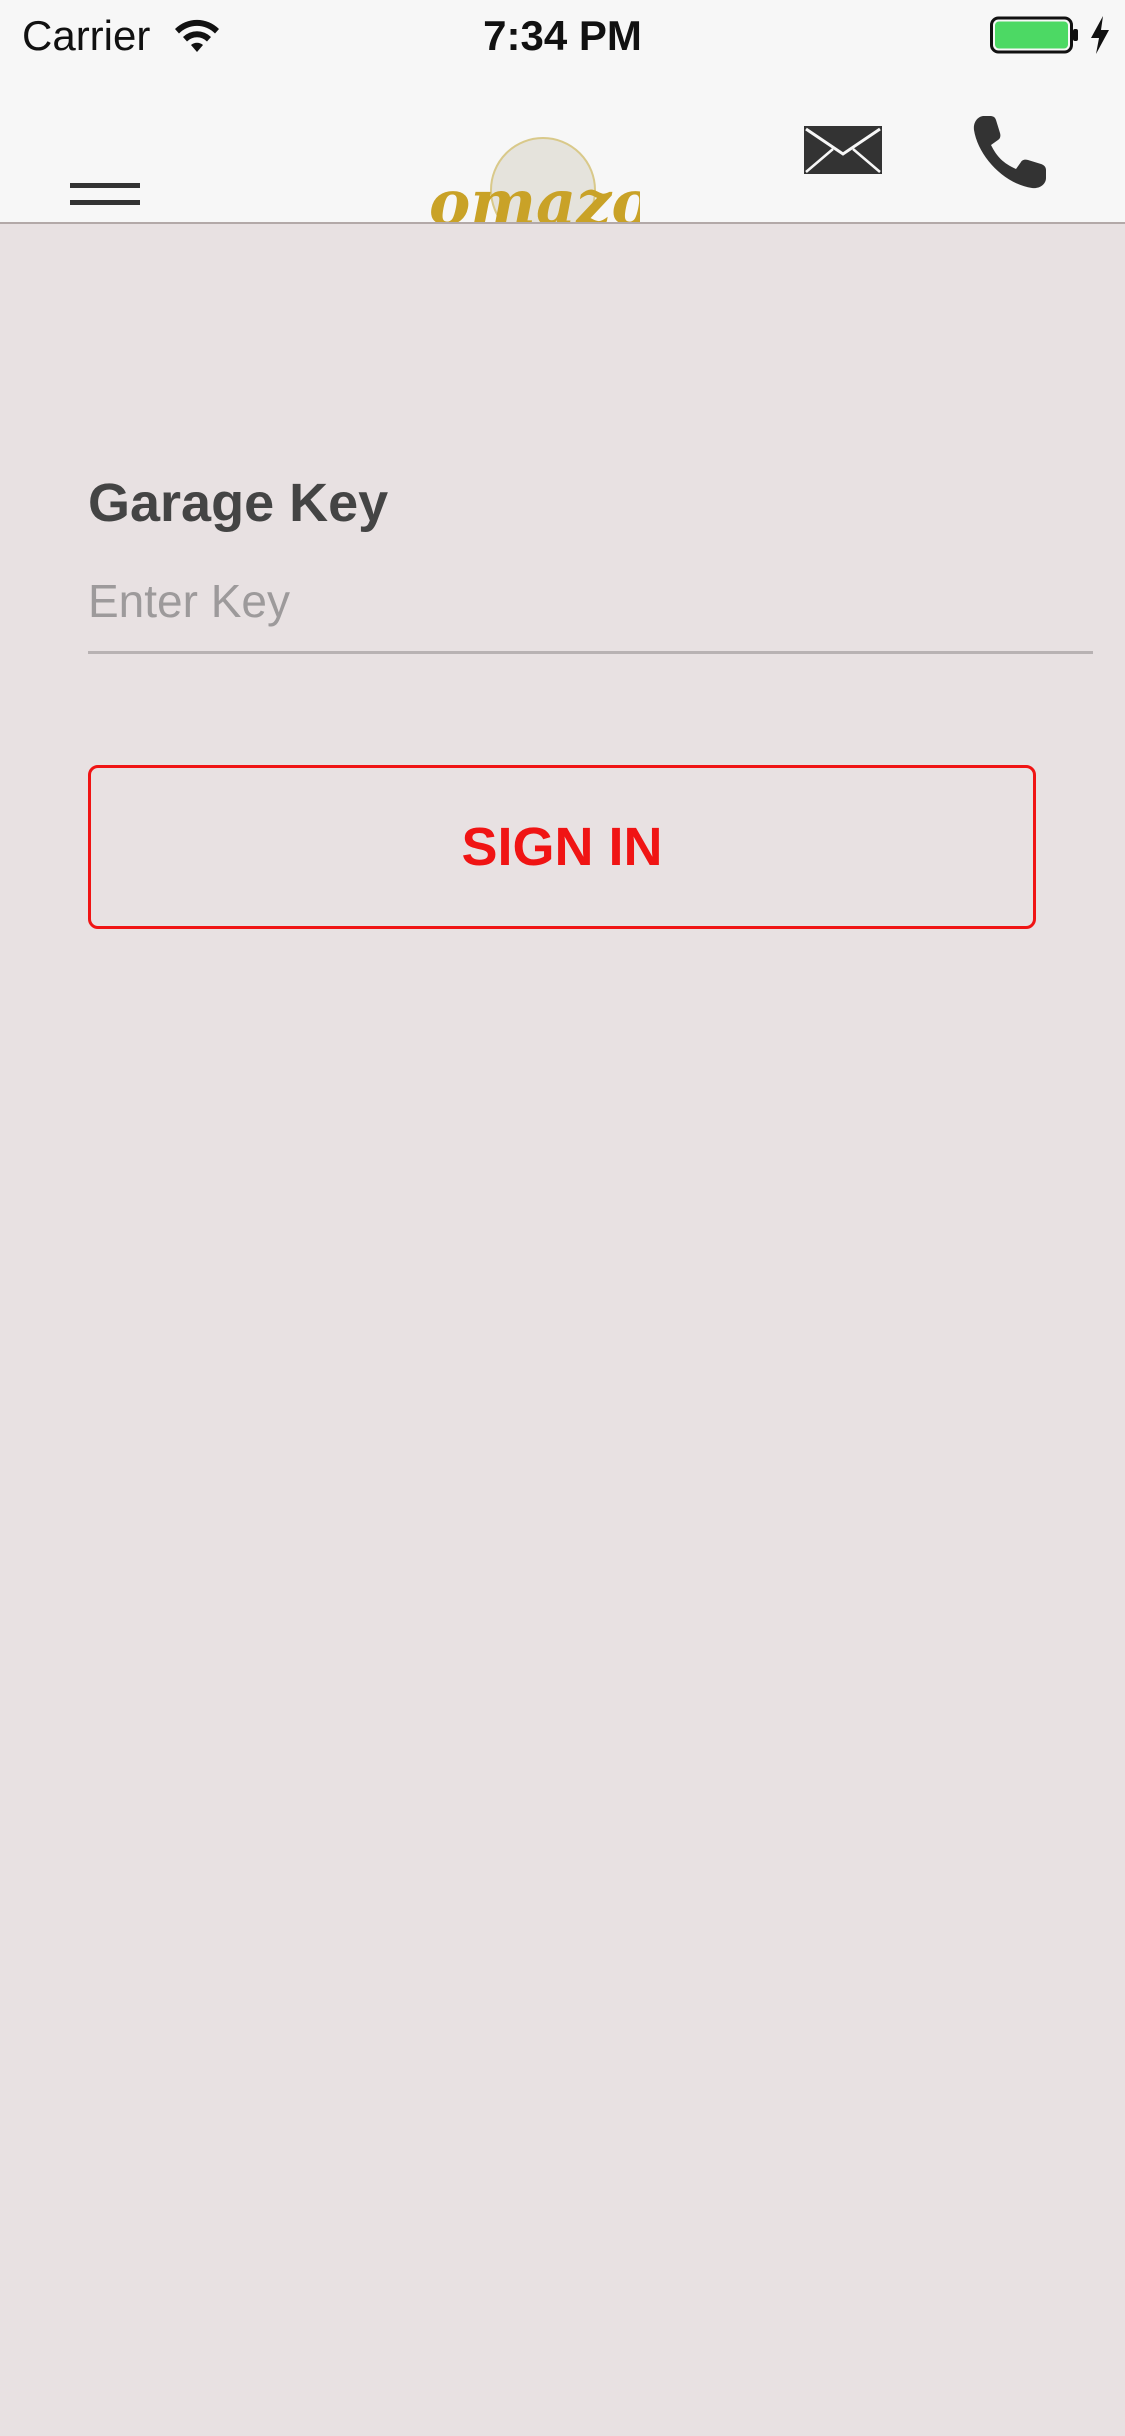 The image size is (1125, 2436). I want to click on nav-bar: omazon, so click(562, 148).